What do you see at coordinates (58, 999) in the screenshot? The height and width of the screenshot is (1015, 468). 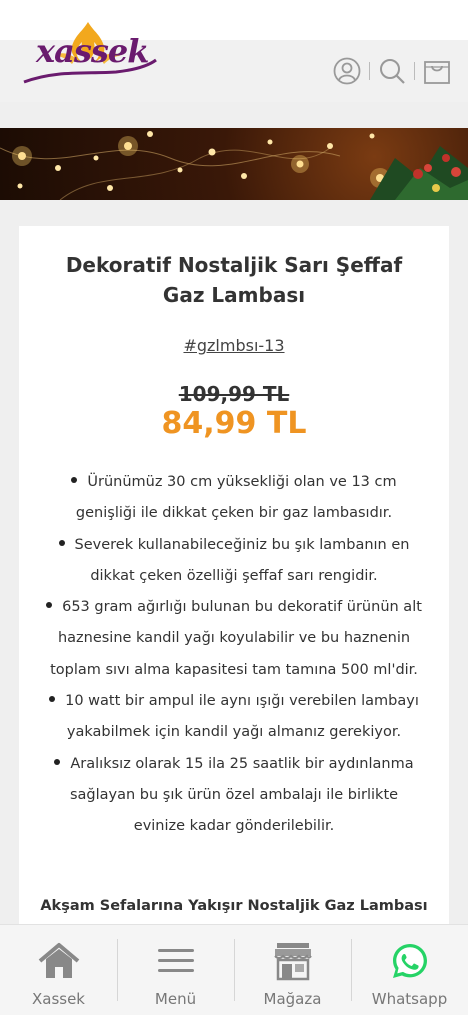 I see `nav-label: Xassek` at bounding box center [58, 999].